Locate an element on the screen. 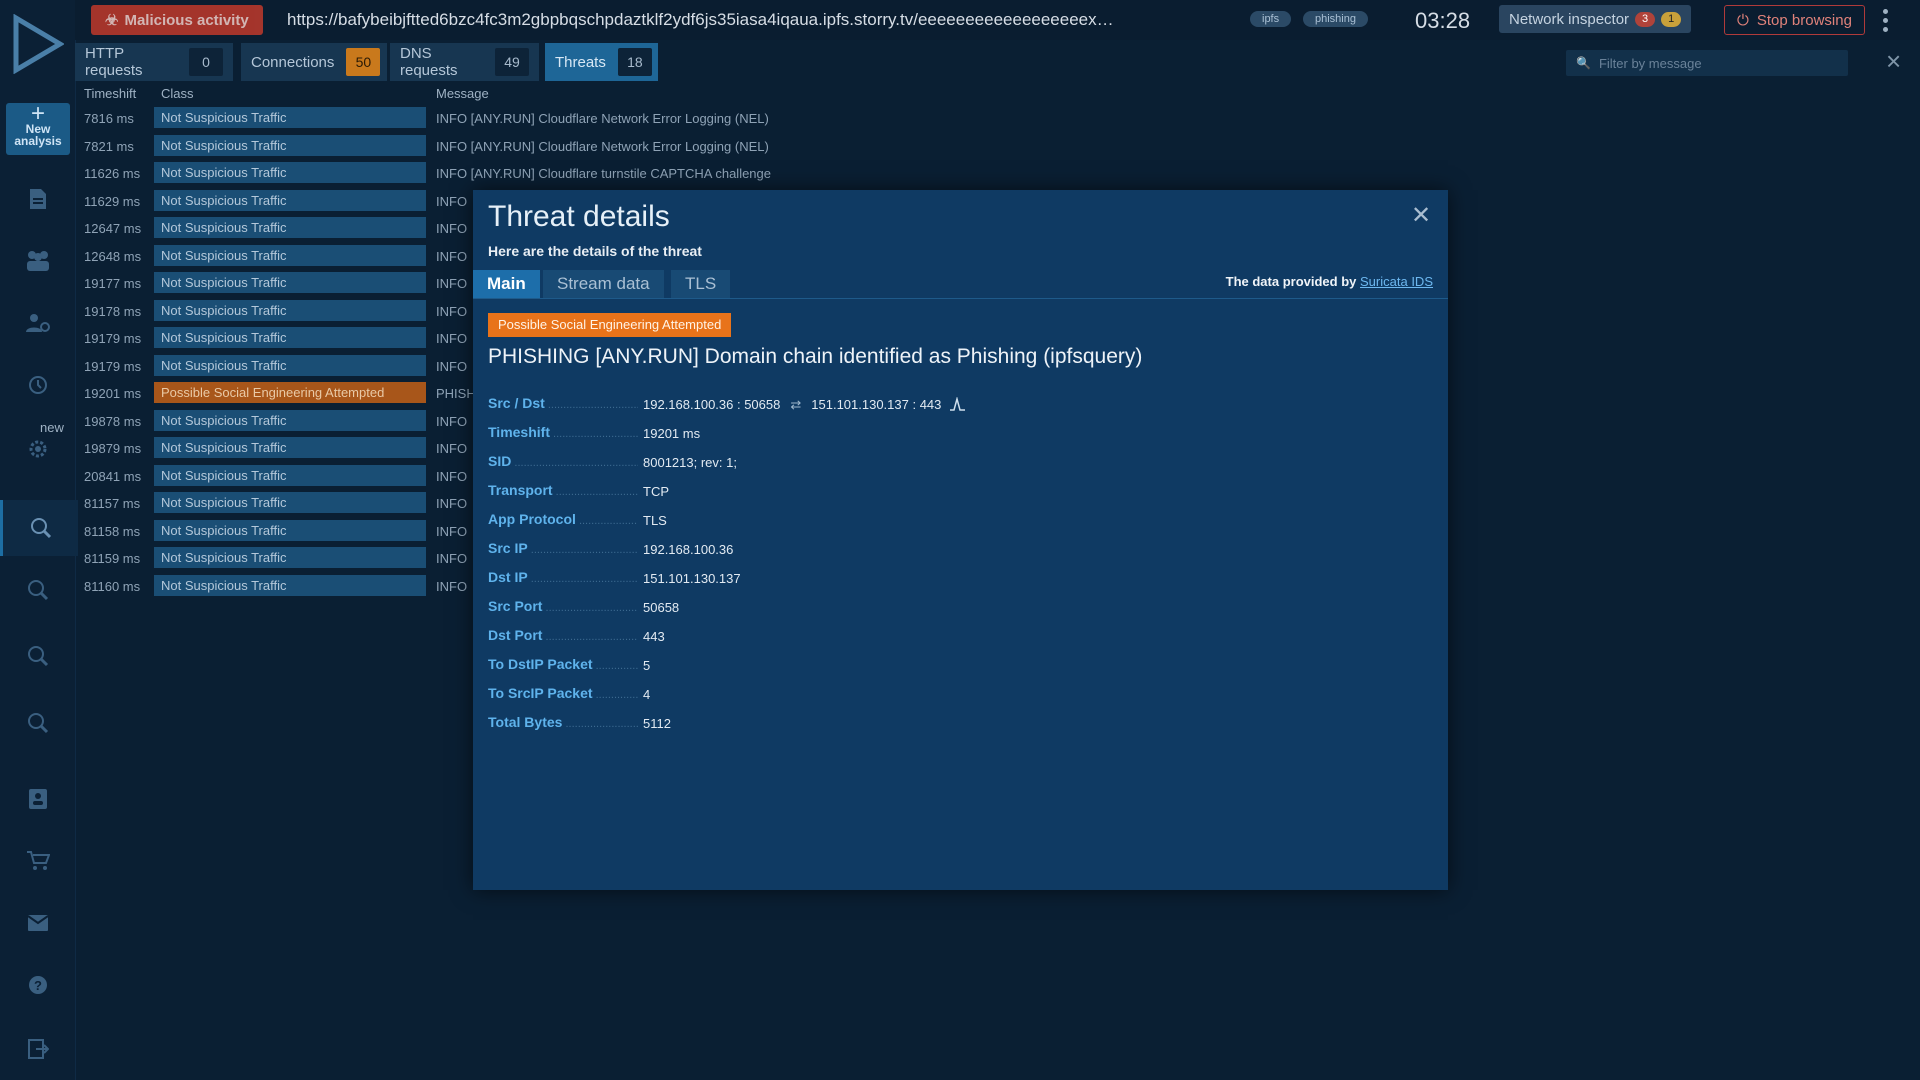  close-icon: ✕ is located at coordinates (1421, 216).